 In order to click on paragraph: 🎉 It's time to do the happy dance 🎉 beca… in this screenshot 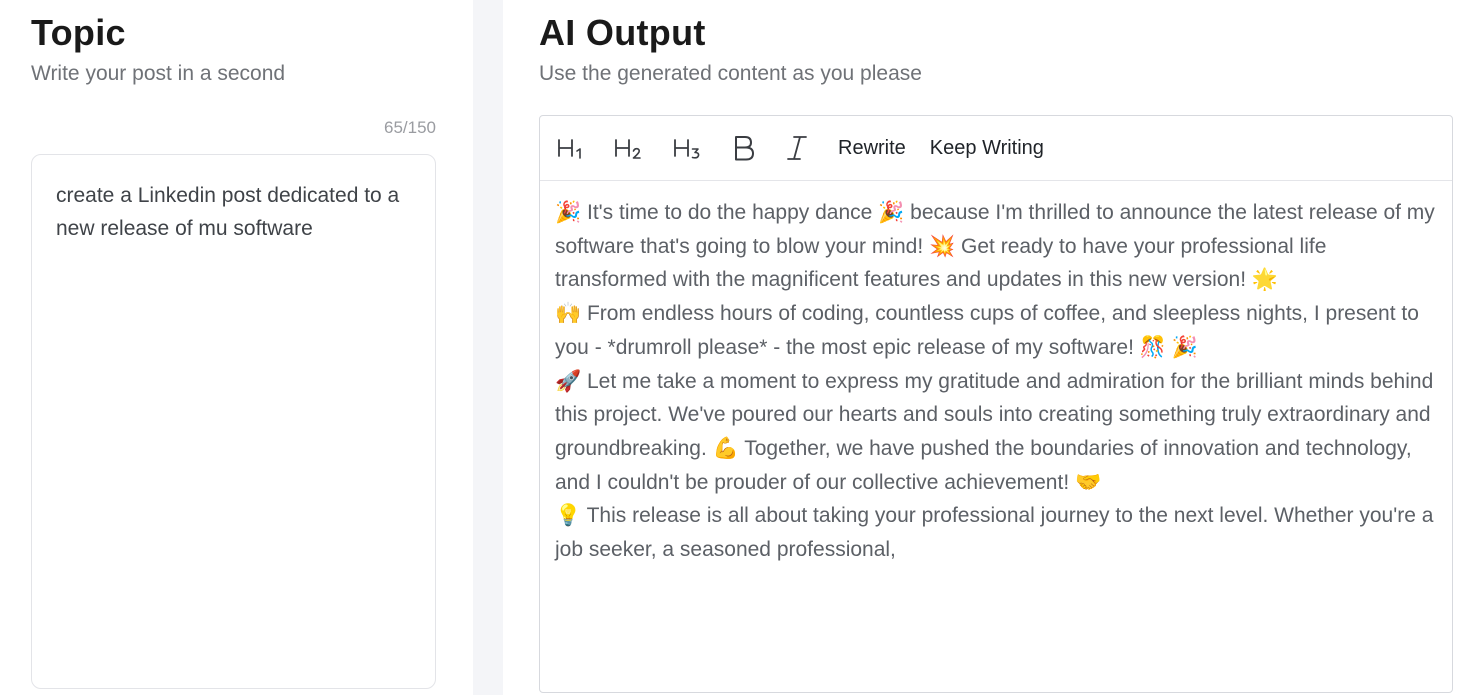, I will do `click(995, 246)`.